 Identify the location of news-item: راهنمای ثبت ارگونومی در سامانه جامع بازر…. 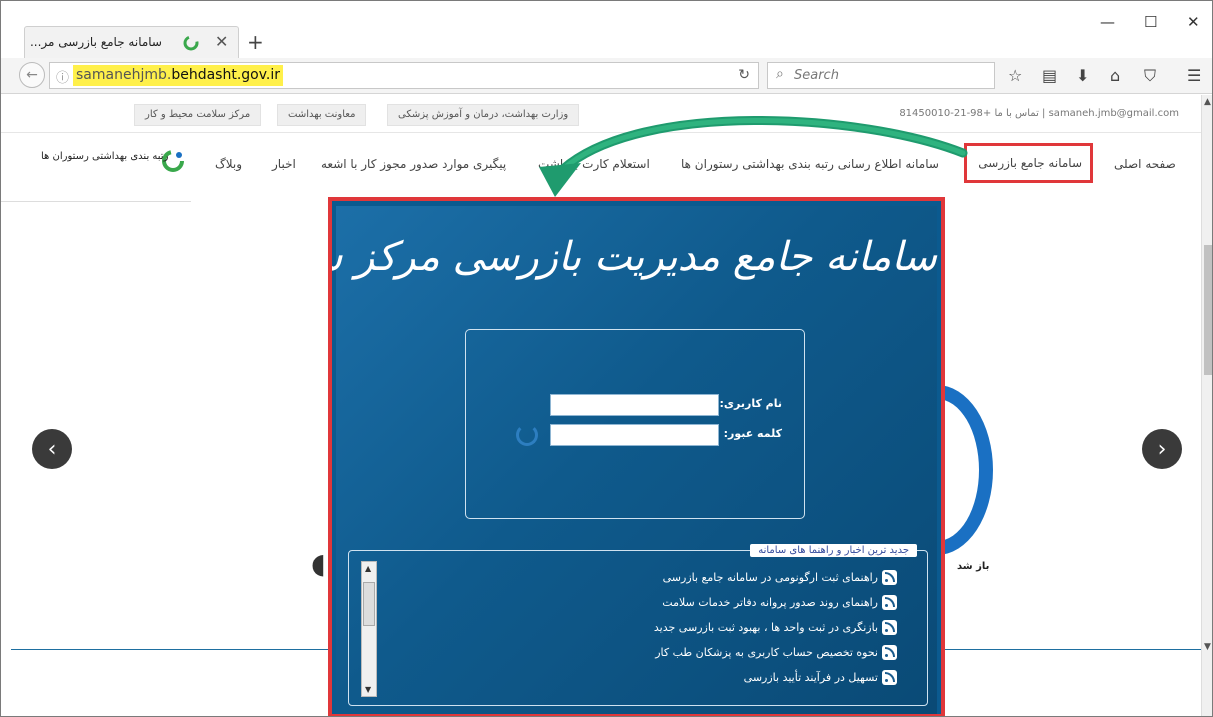
(677, 577).